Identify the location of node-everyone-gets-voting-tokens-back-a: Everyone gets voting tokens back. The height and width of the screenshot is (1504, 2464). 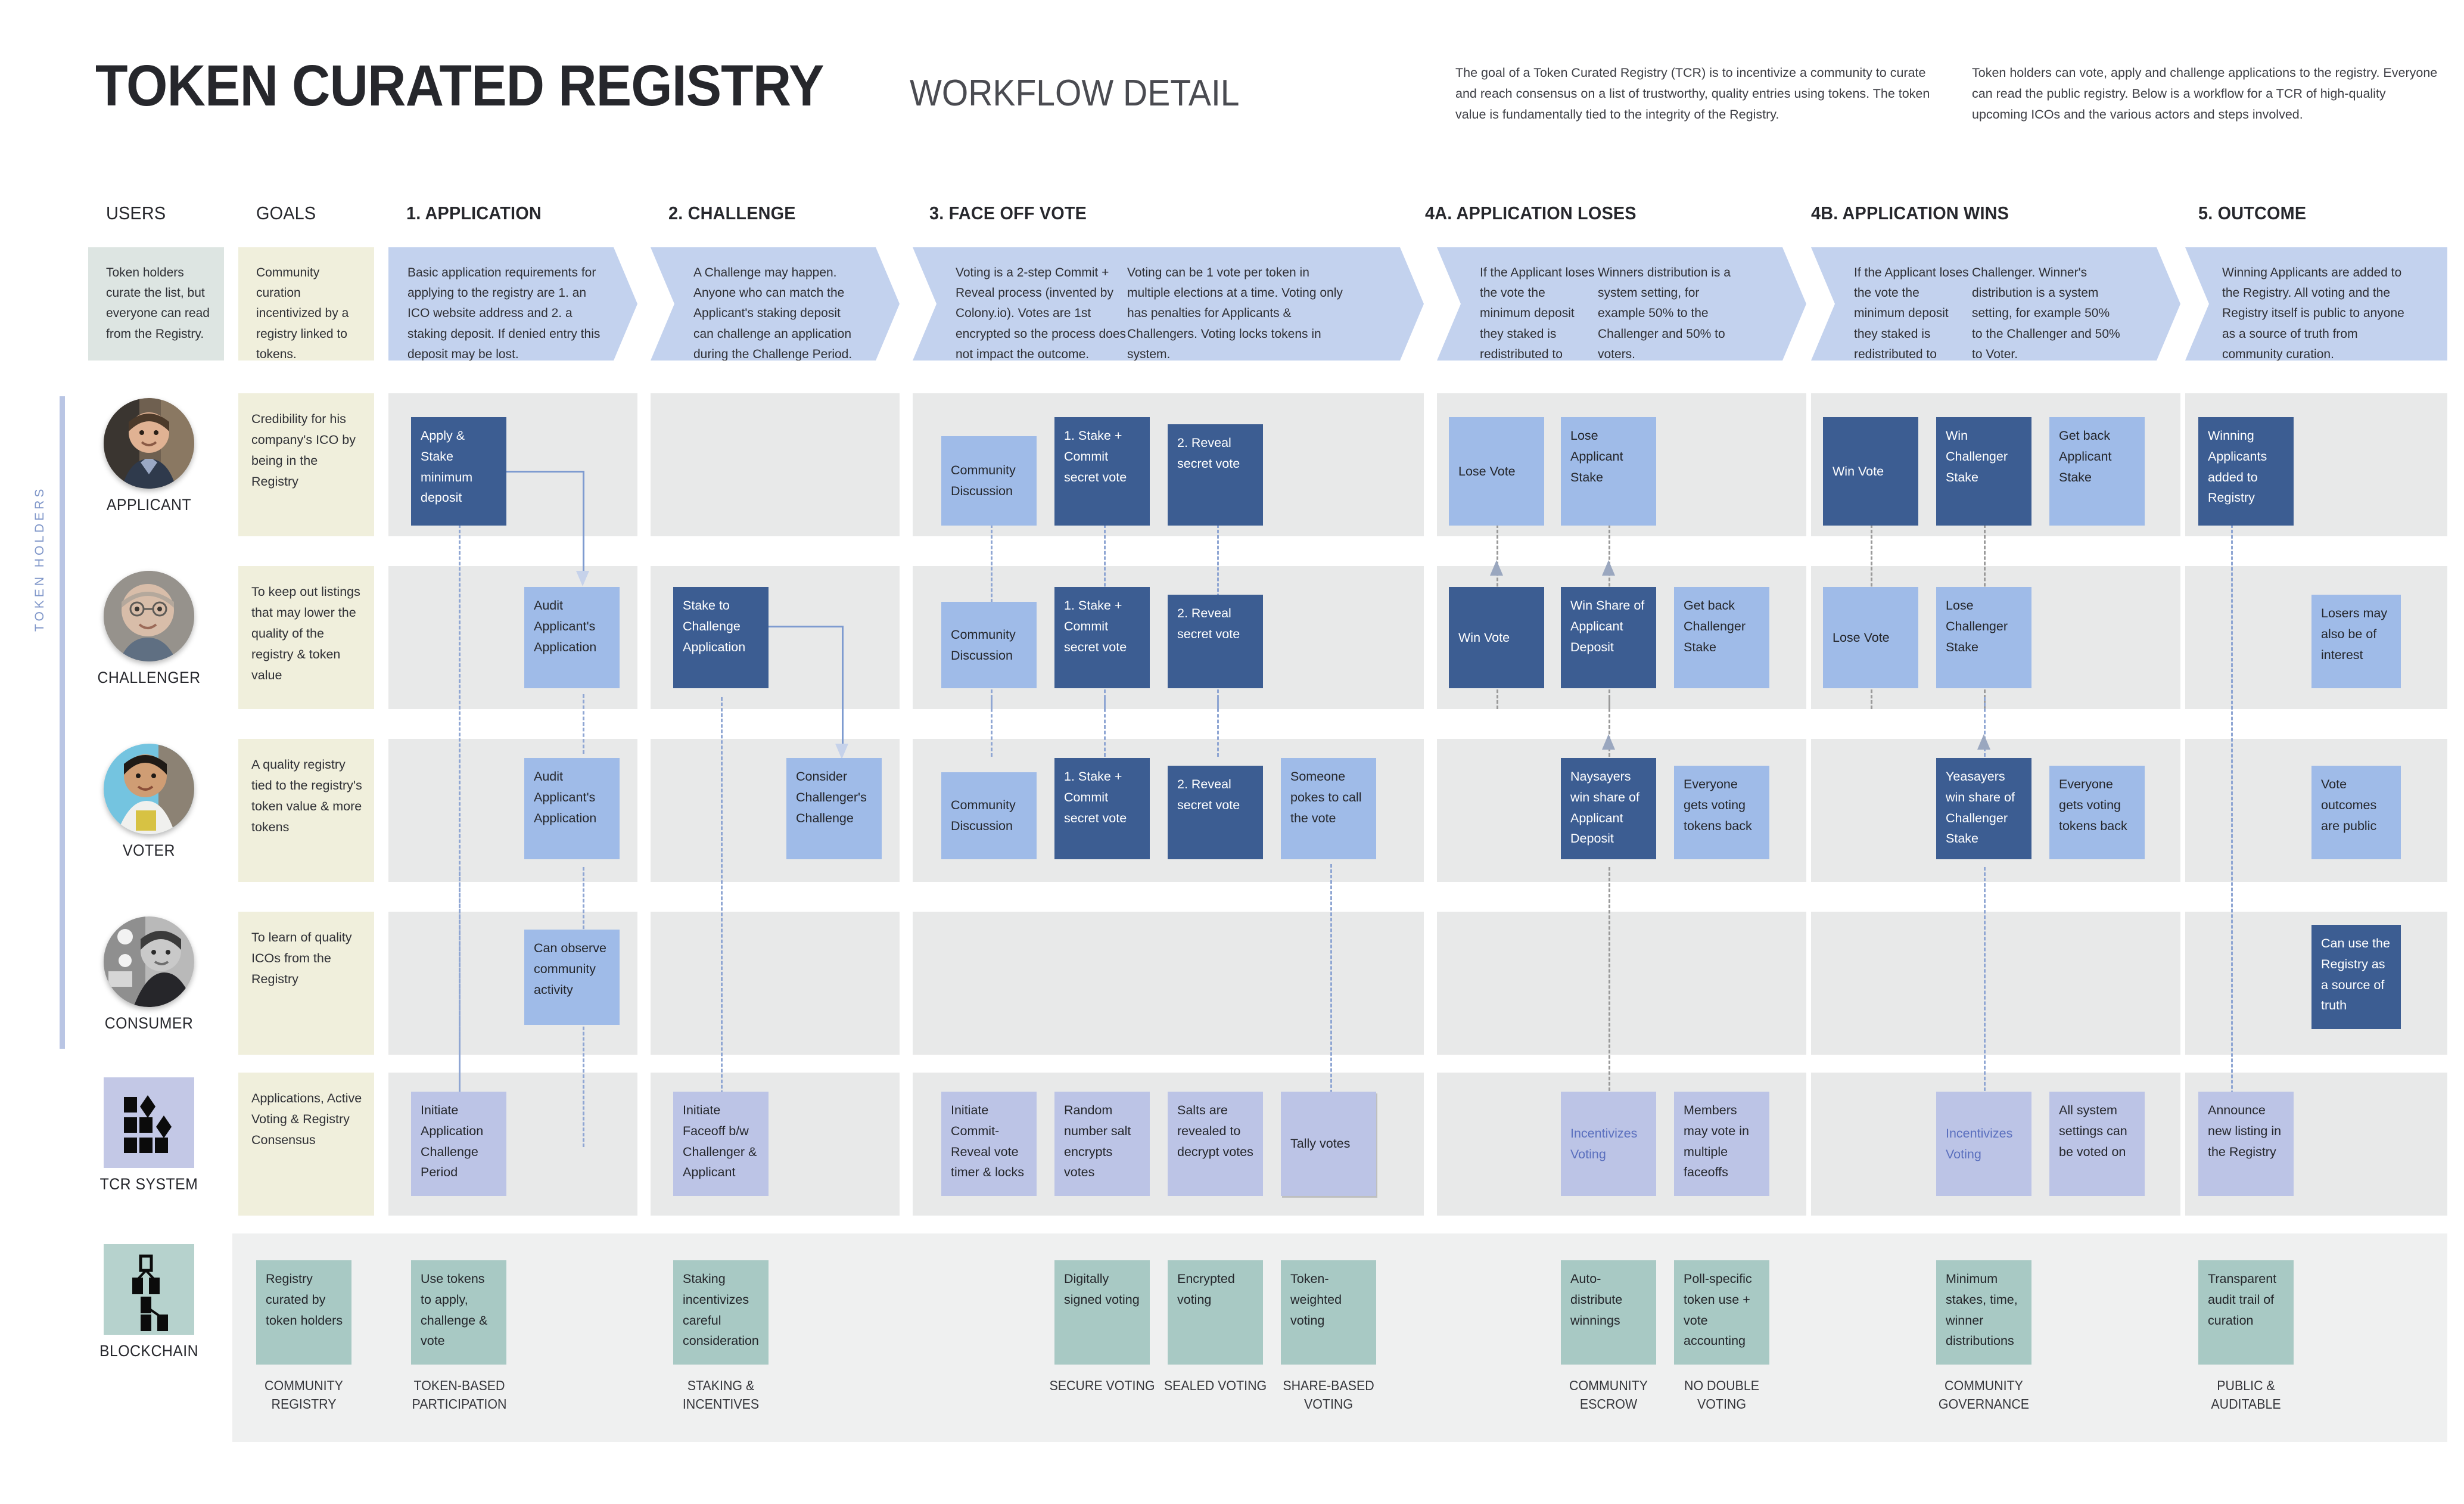
(1721, 812).